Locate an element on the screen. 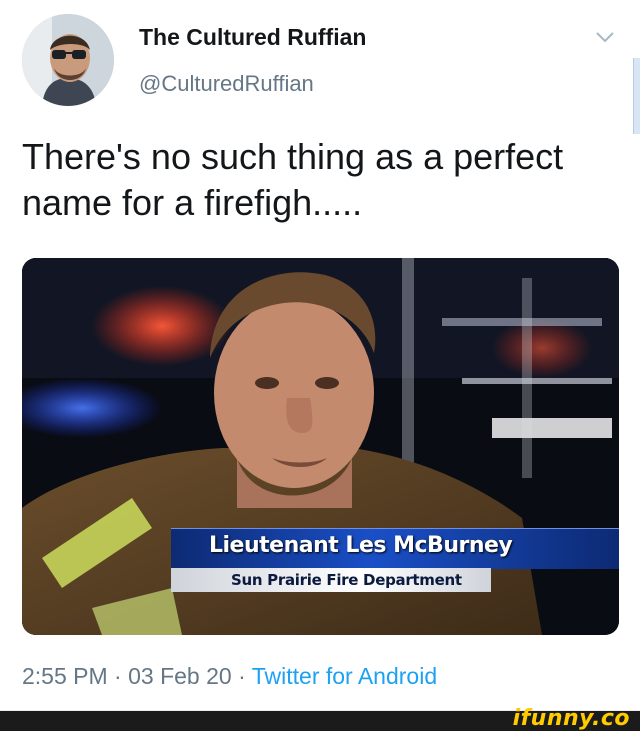 The height and width of the screenshot is (731, 640). tweet-source-link: Twitter for Android is located at coordinates (344, 676).